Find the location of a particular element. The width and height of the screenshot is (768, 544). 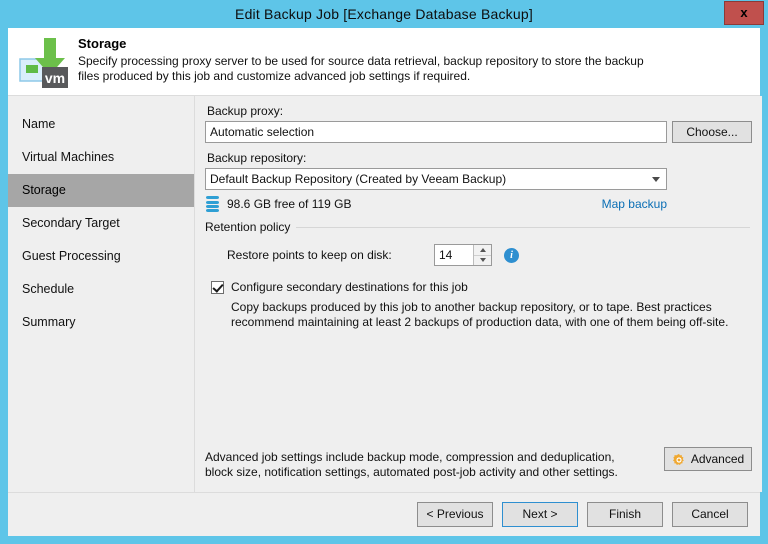

sidebar-item-name: Name is located at coordinates (101, 124).